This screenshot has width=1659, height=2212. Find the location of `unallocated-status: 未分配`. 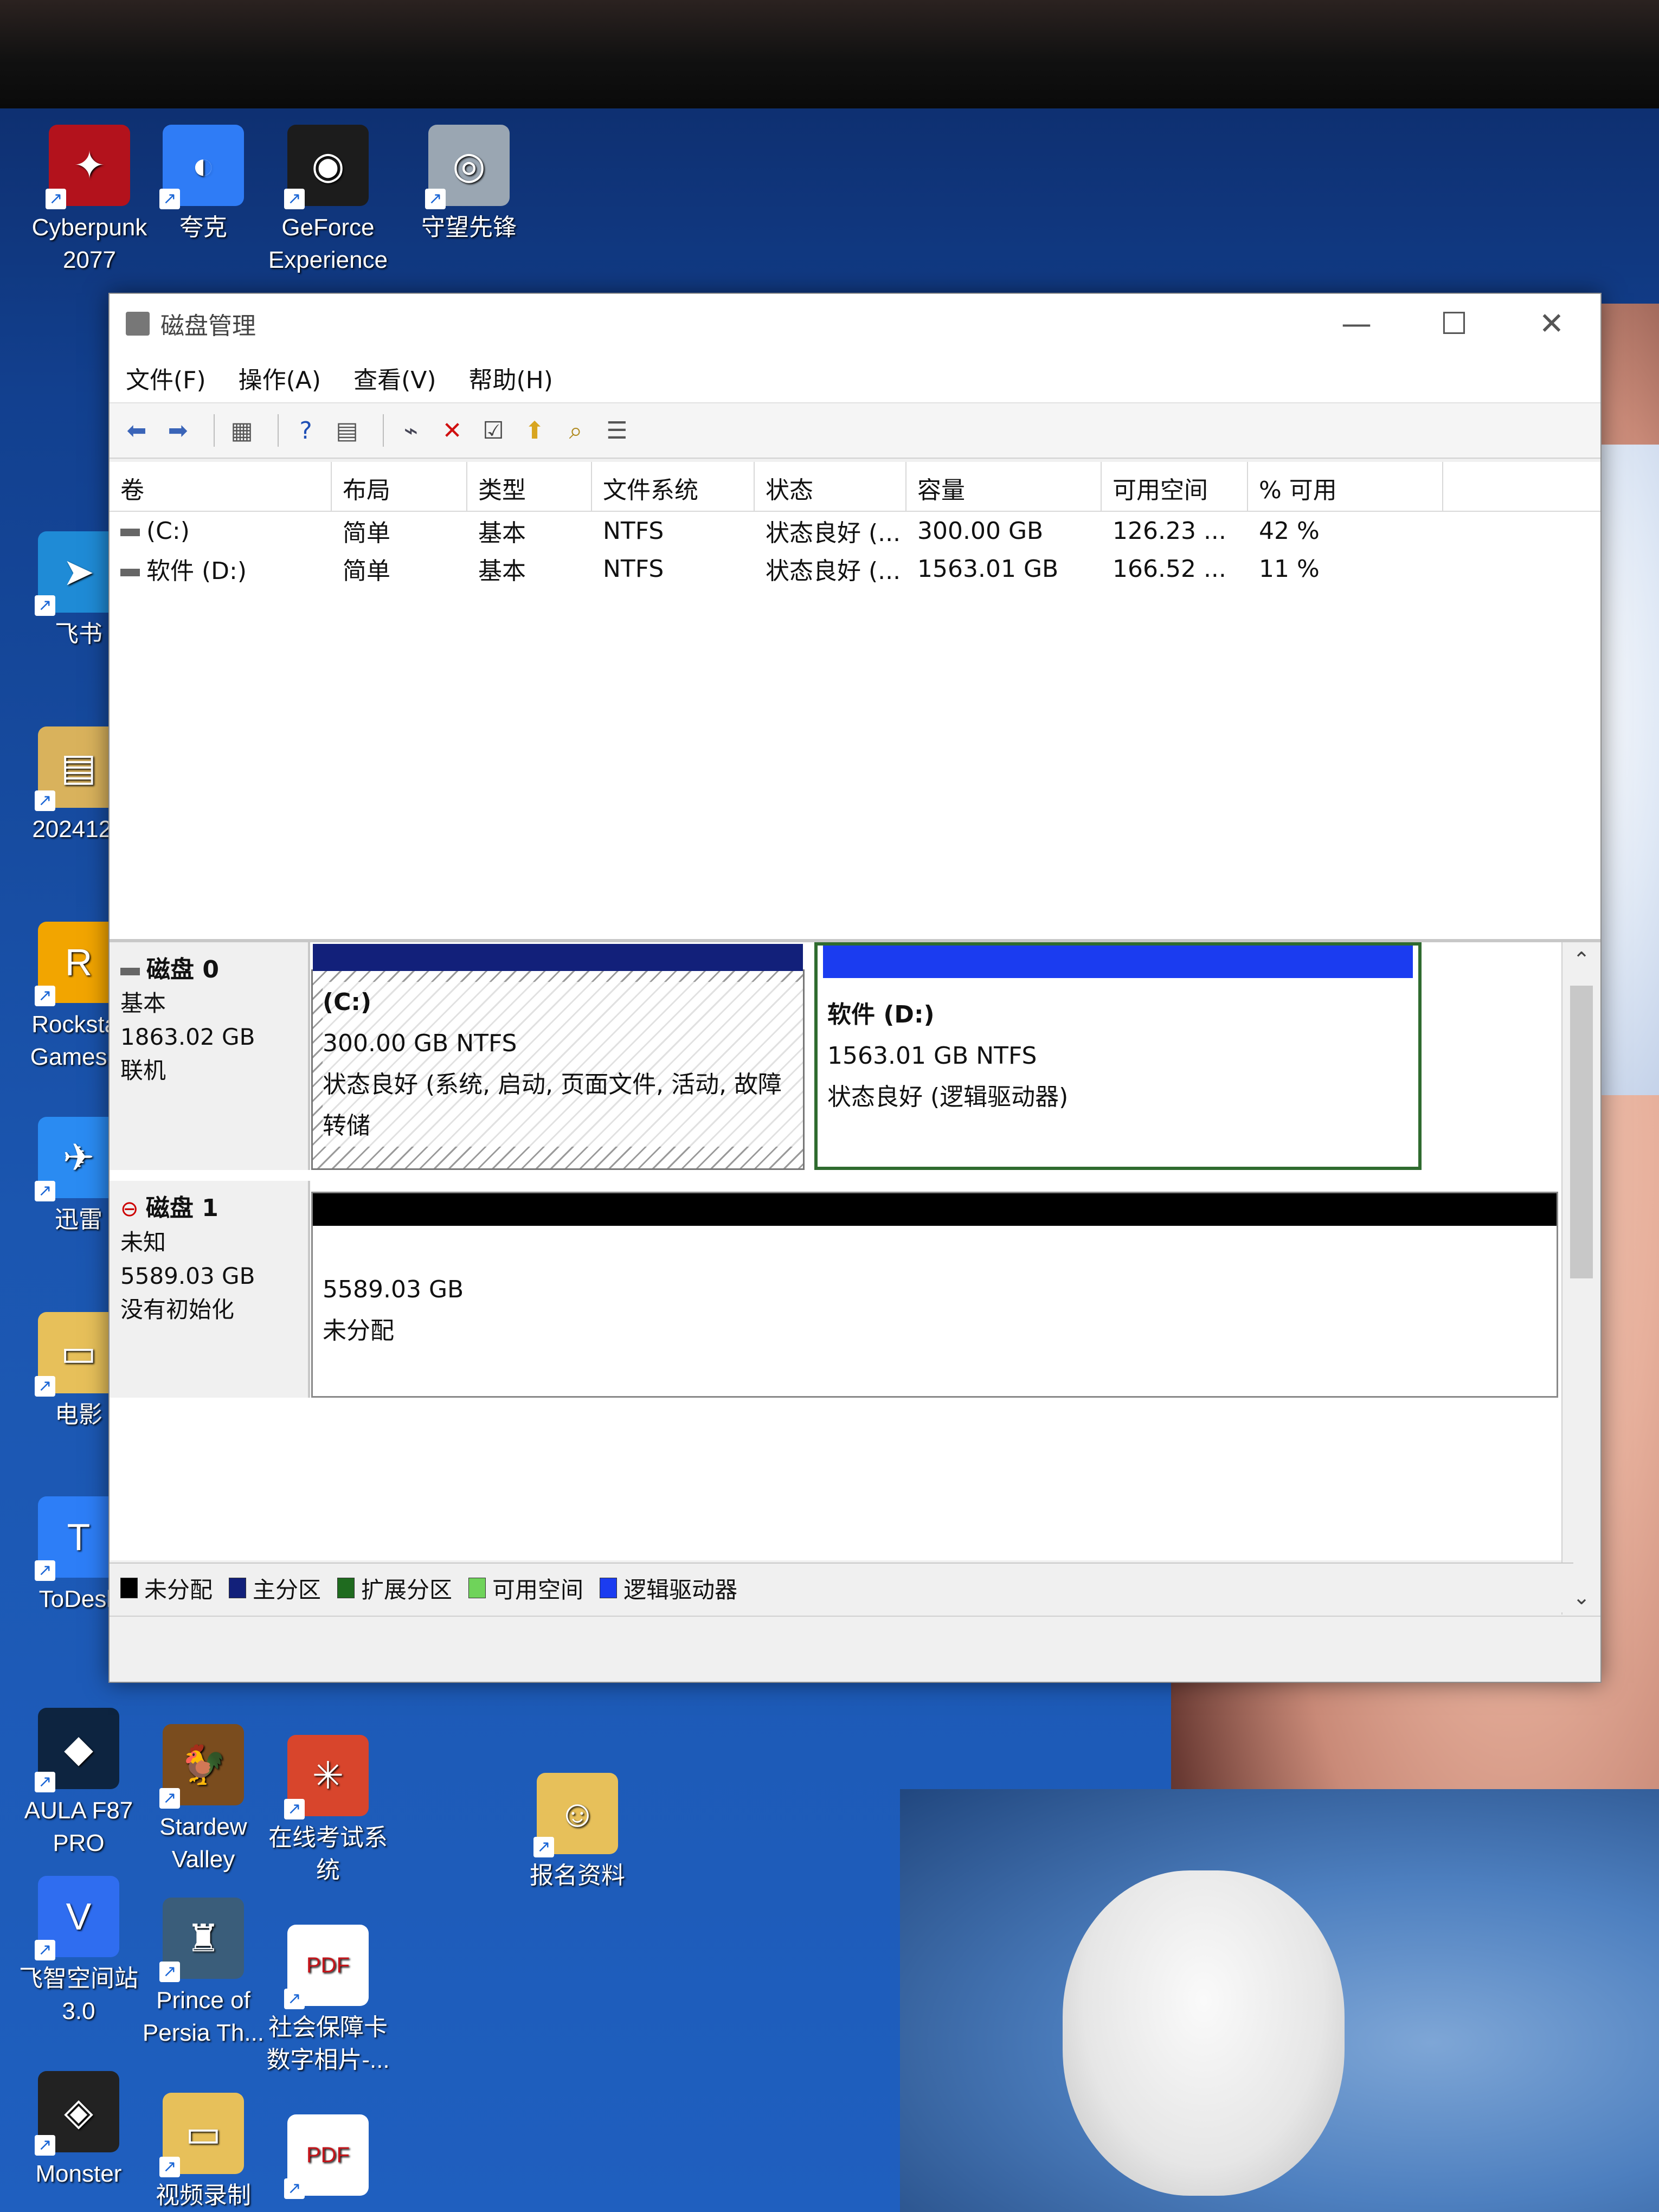

unallocated-status: 未分配 is located at coordinates (358, 1331).